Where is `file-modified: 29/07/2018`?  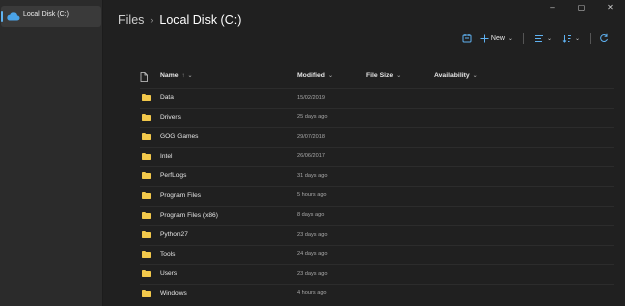 file-modified: 29/07/2018 is located at coordinates (311, 136).